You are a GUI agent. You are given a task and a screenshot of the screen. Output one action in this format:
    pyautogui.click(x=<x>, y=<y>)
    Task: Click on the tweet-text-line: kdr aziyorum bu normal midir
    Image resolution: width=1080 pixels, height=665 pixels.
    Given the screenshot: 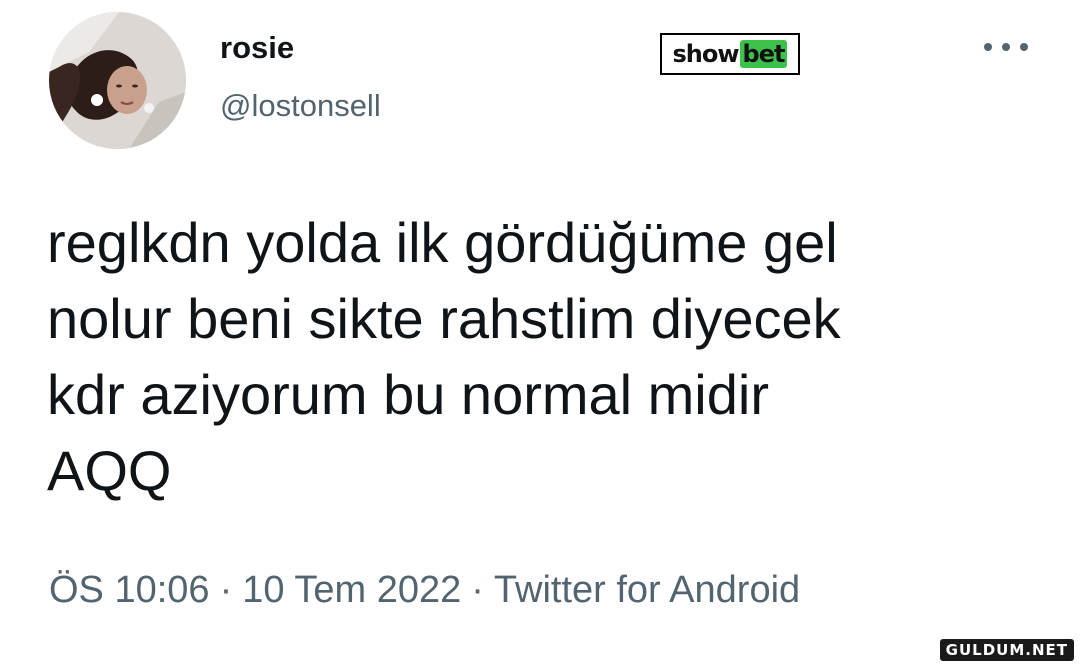 What is the action you would take?
    pyautogui.click(x=408, y=394)
    